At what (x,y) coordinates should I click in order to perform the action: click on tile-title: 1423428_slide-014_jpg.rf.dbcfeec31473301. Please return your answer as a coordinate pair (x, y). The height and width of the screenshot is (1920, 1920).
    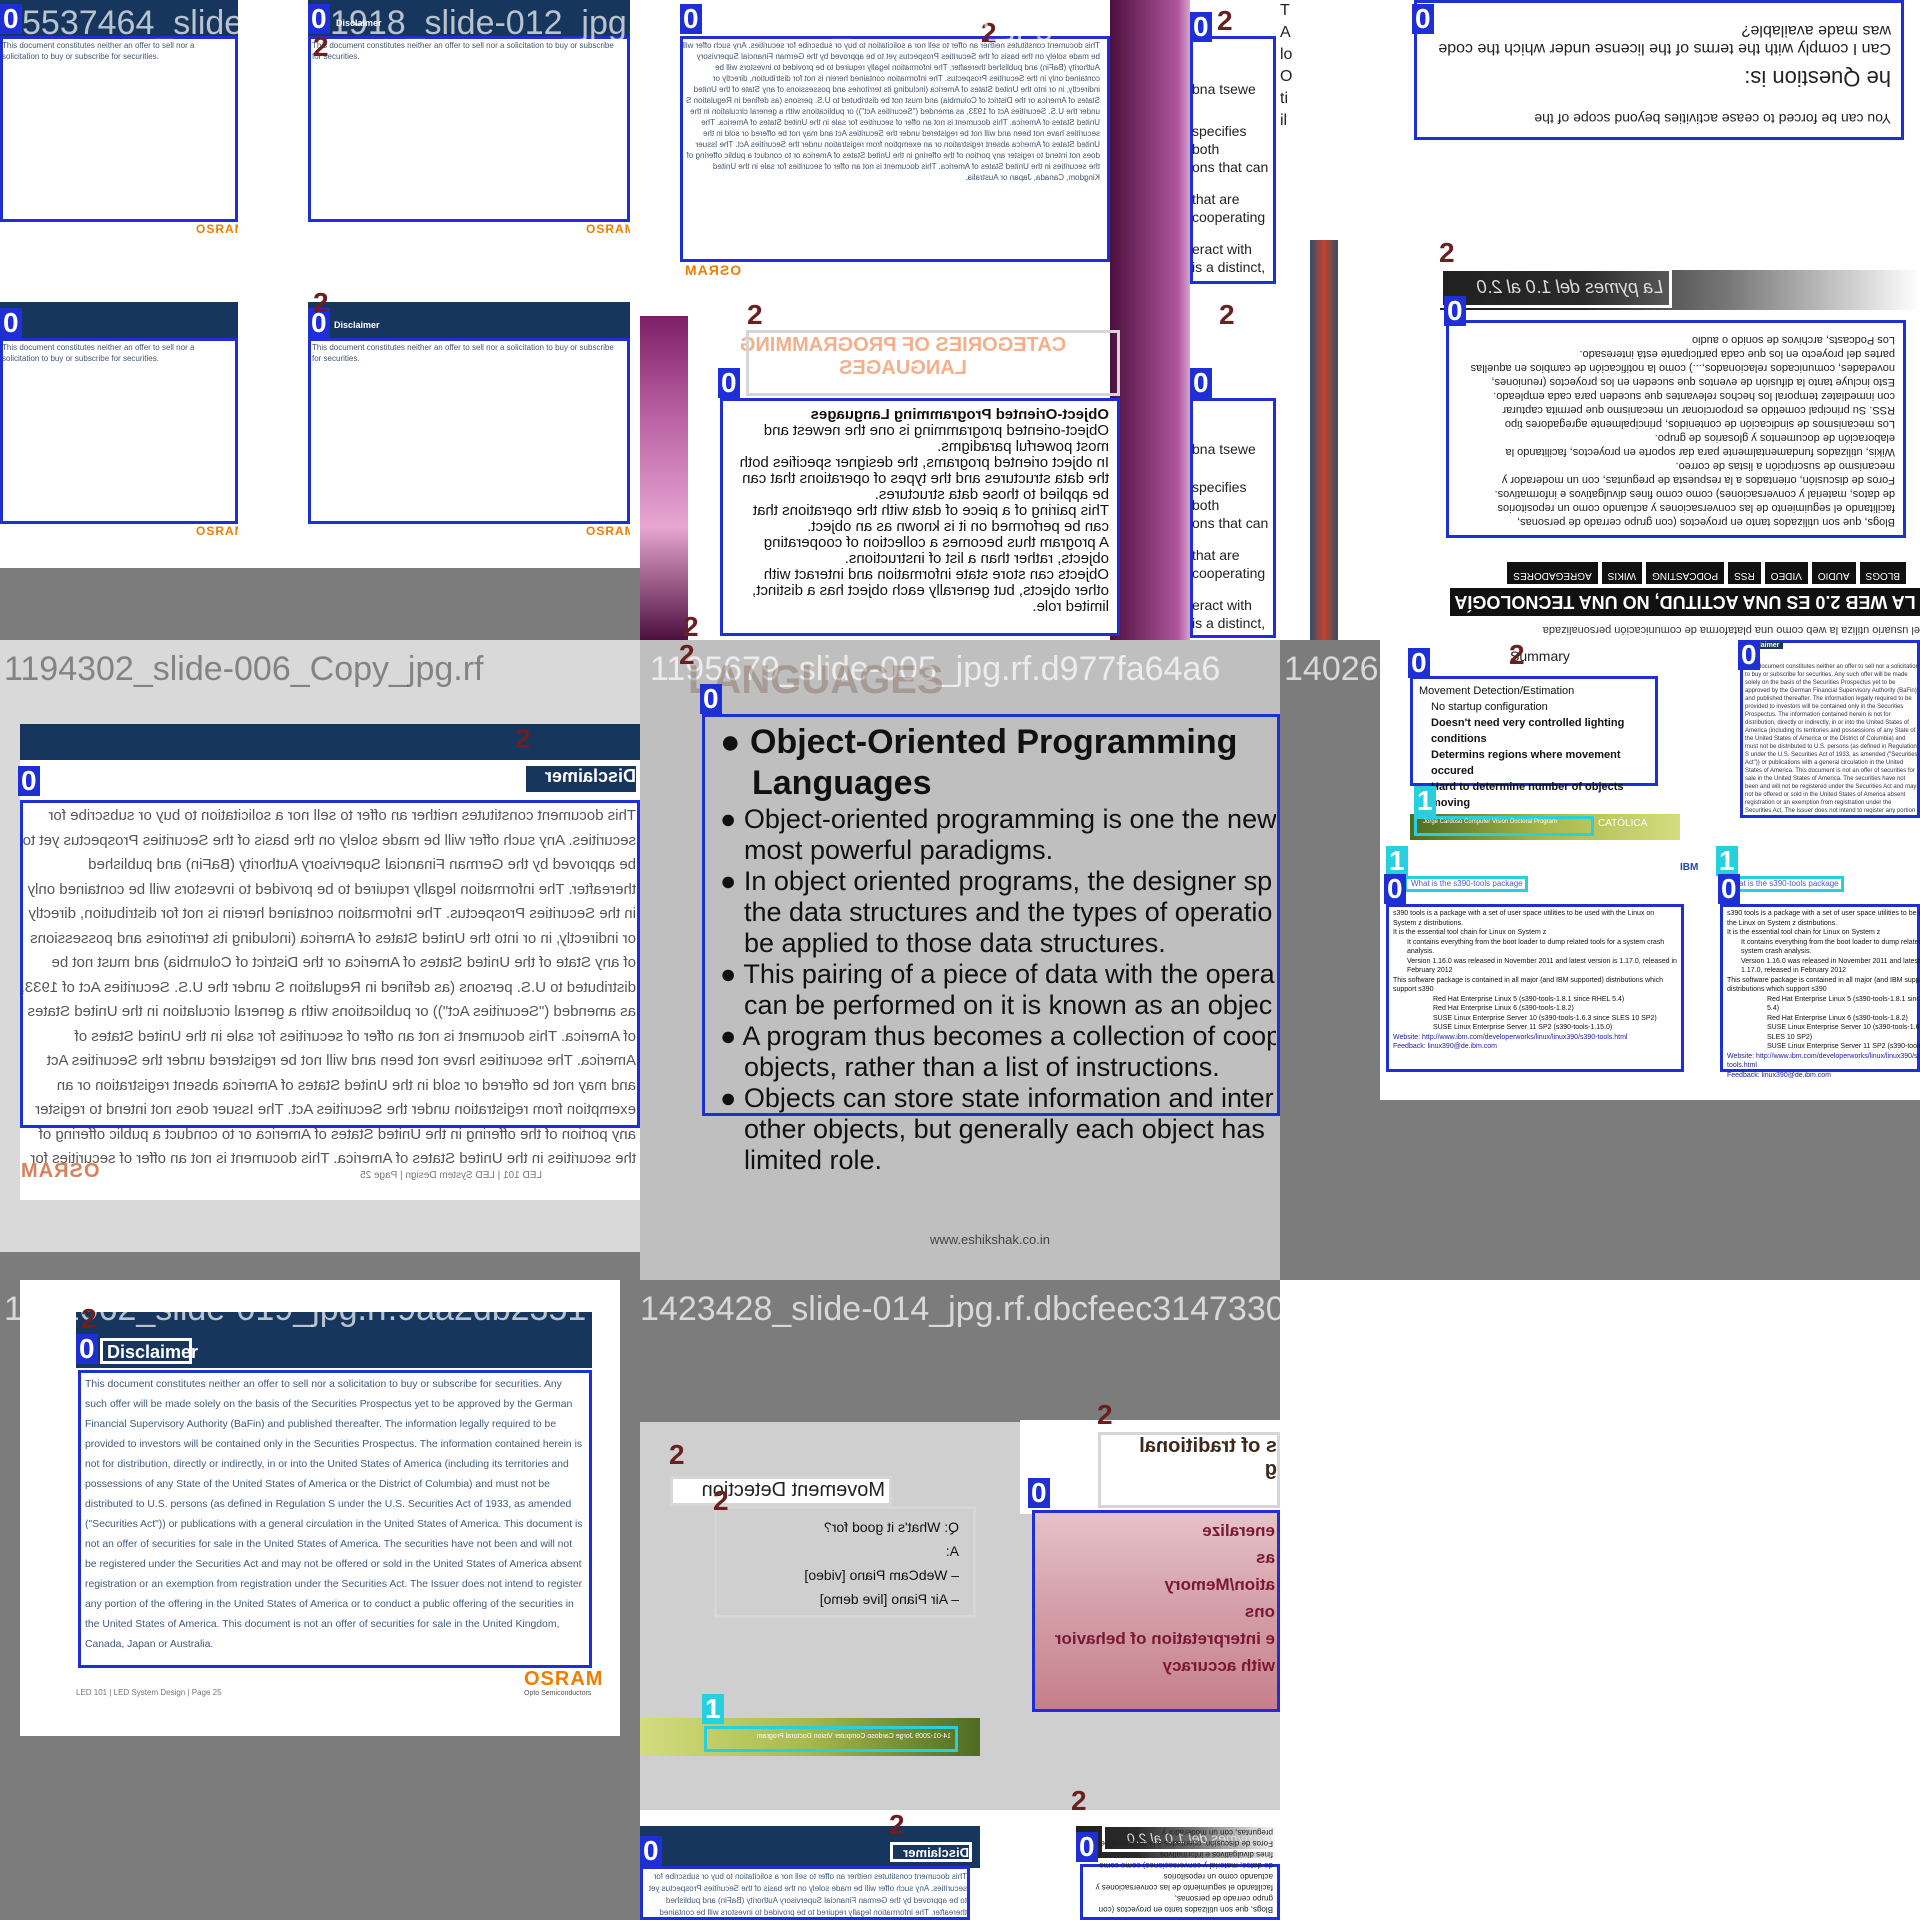
    Looking at the image, I should click on (960, 1309).